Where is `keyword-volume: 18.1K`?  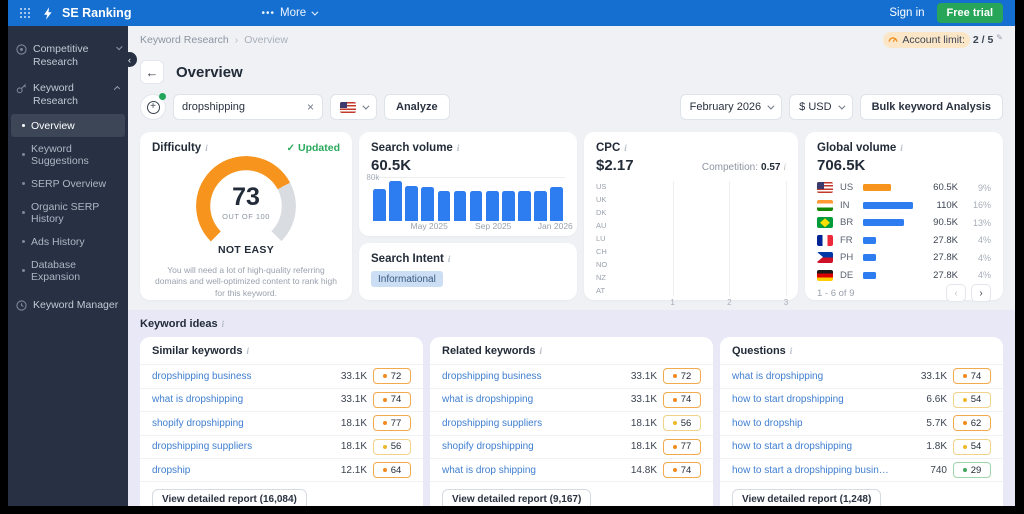
keyword-volume: 18.1K is located at coordinates (353, 447).